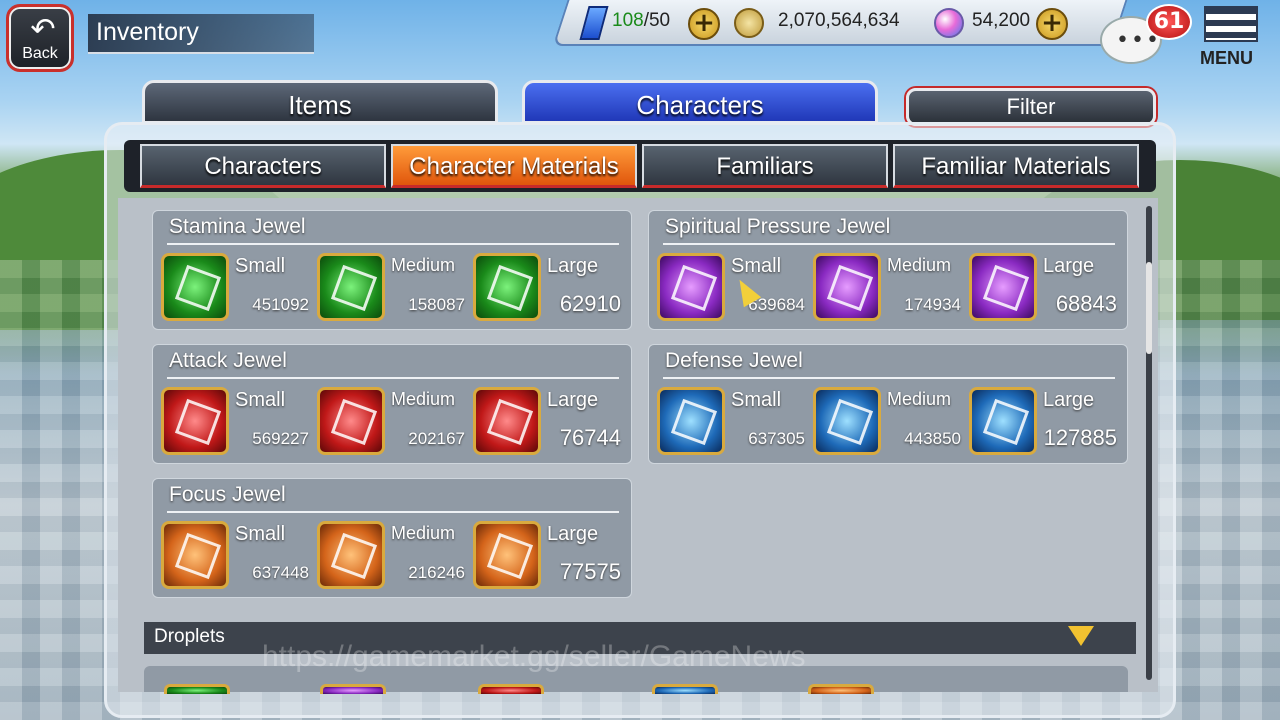 The height and width of the screenshot is (720, 1280). Describe the element at coordinates (237, 226) in the screenshot. I see `jewel-title: Stamina Jewel` at that location.